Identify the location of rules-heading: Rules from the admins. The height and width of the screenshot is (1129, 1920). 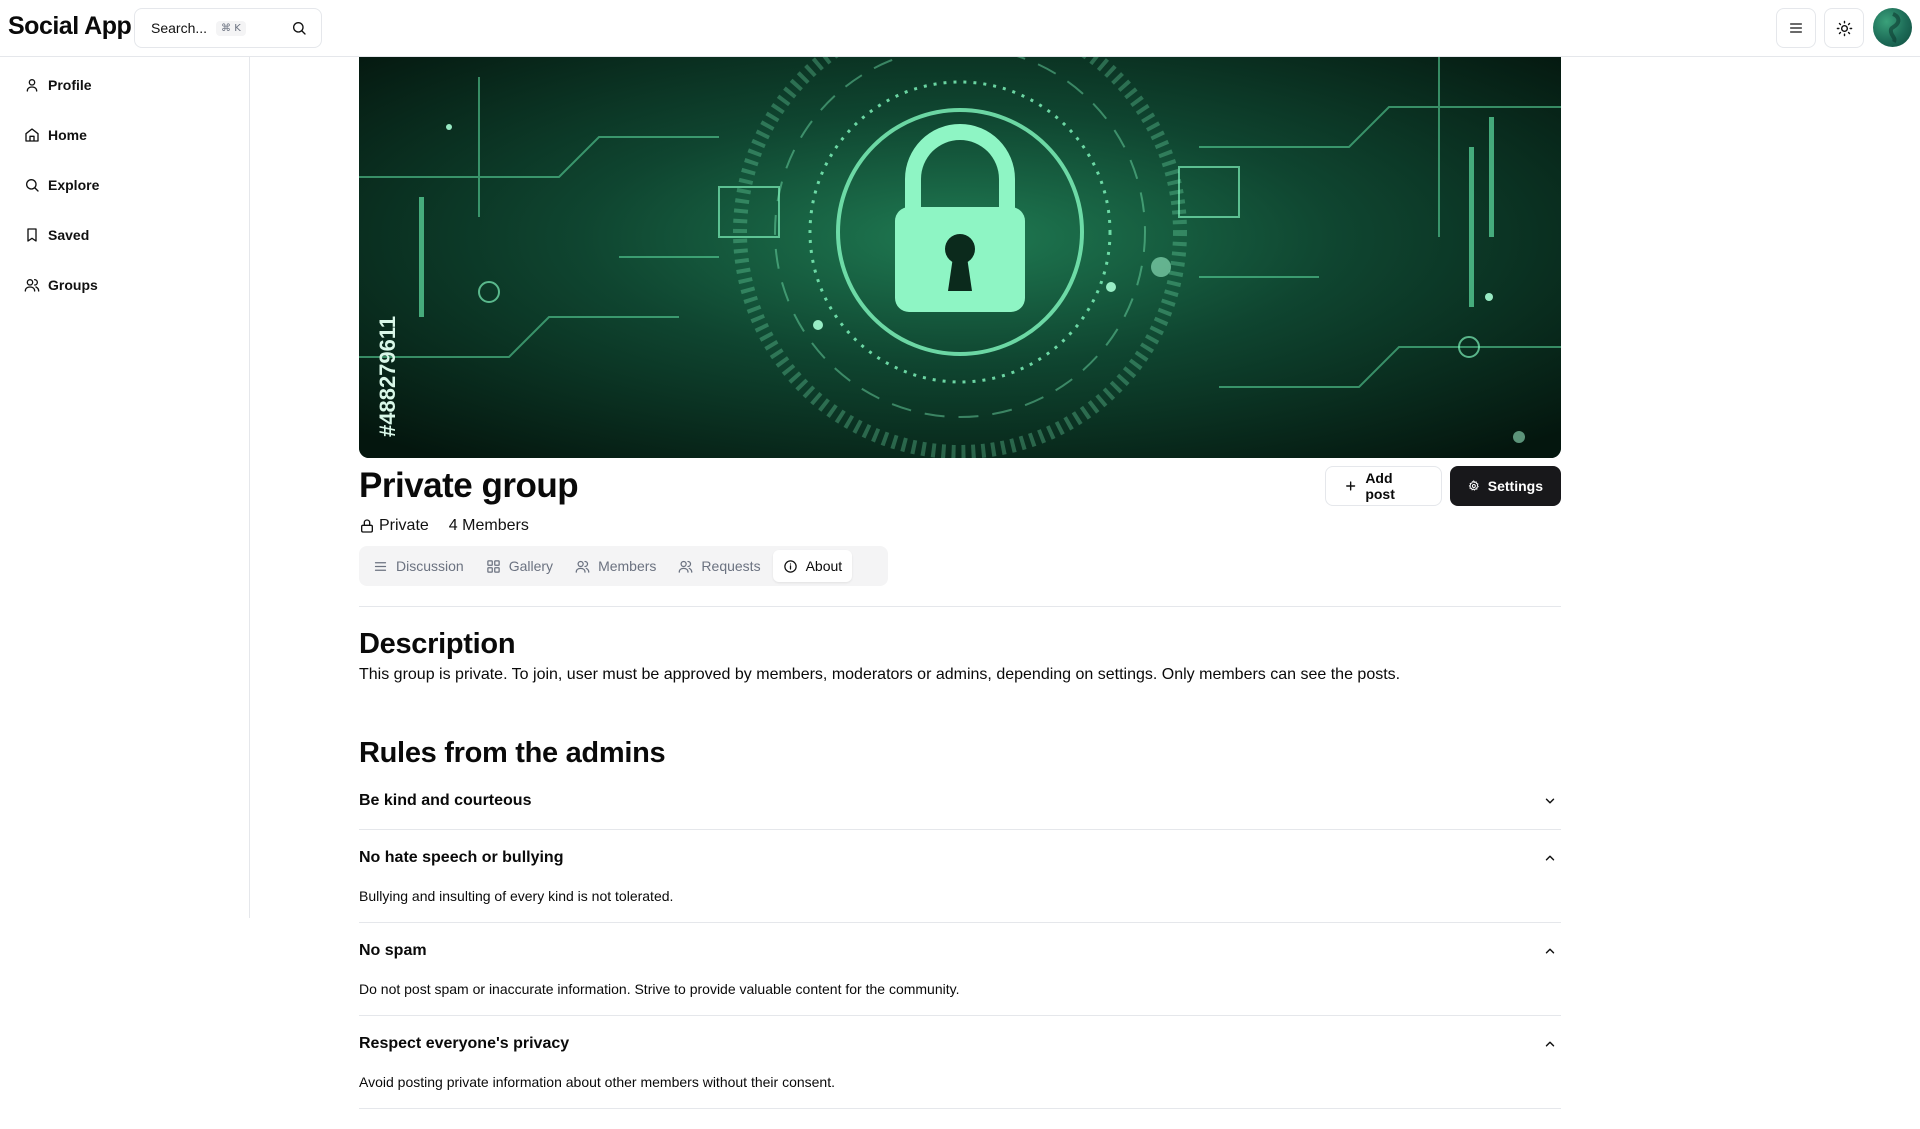
(512, 753).